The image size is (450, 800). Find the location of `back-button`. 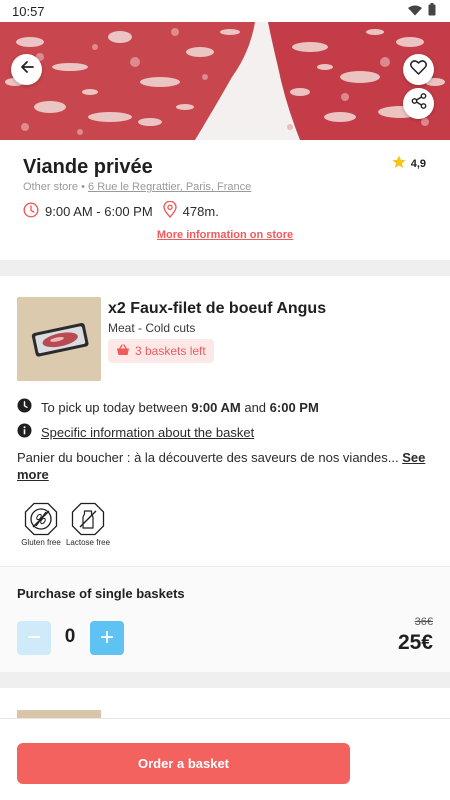

back-button is located at coordinates (26, 69).